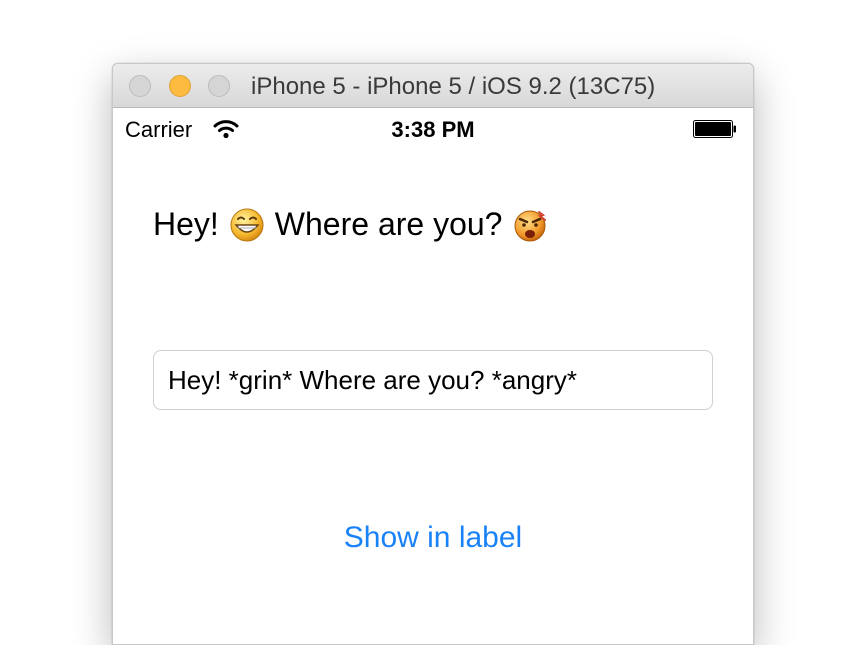  Describe the element at coordinates (186, 224) in the screenshot. I see `message-label-part1: Hey!` at that location.